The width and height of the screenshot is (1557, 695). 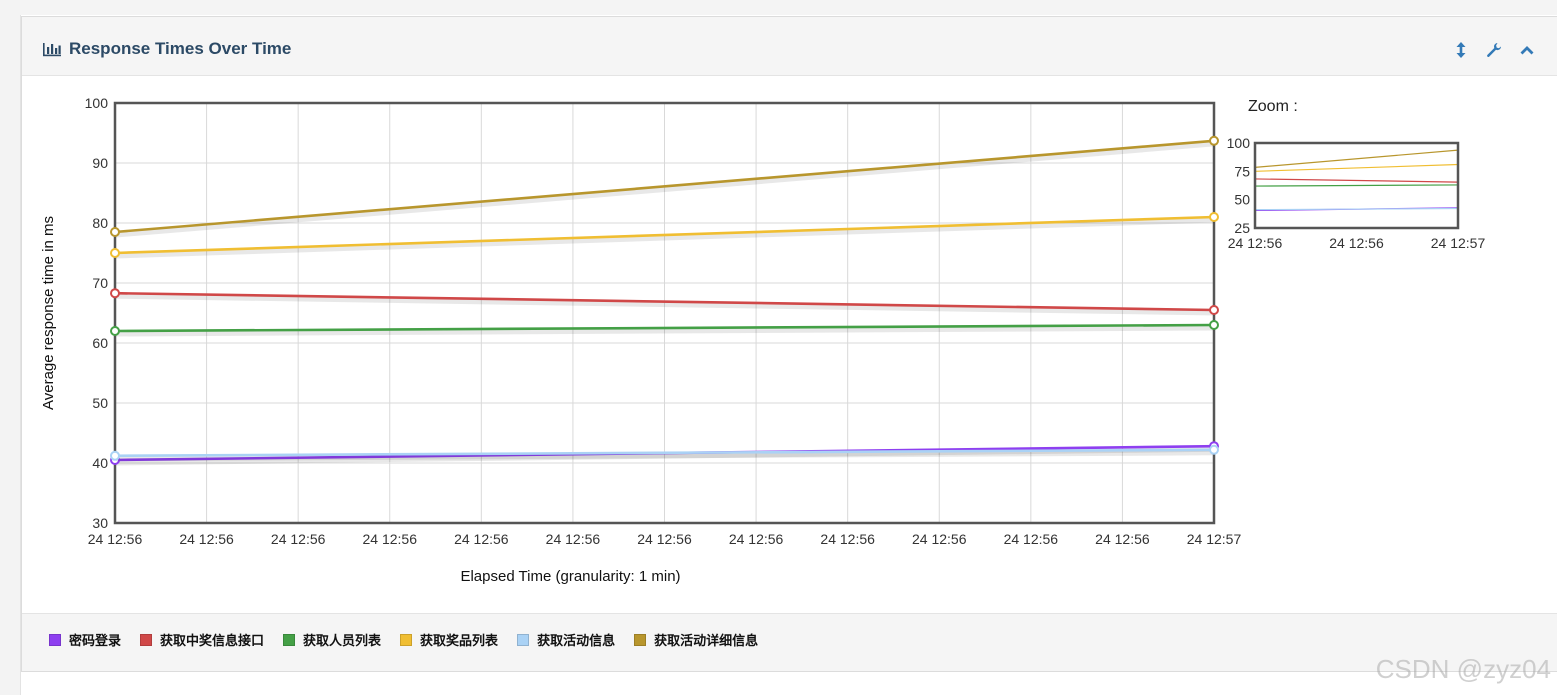 I want to click on legend-item: 密码登录, so click(x=85, y=639).